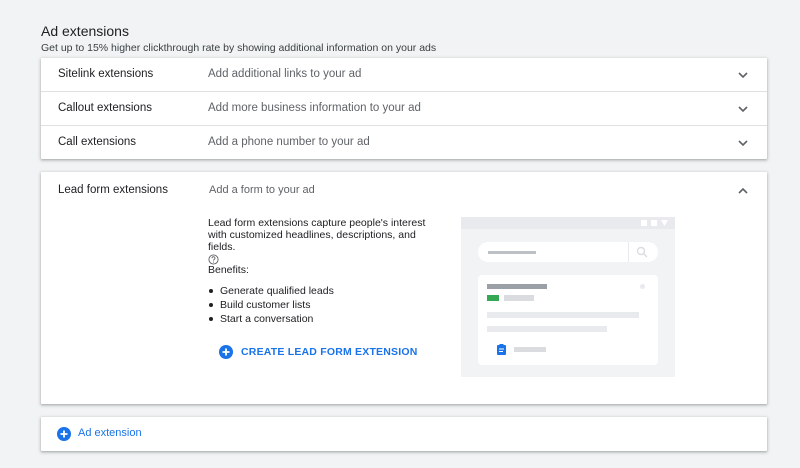  Describe the element at coordinates (105, 108) in the screenshot. I see `extension-name: Callout extensions` at that location.